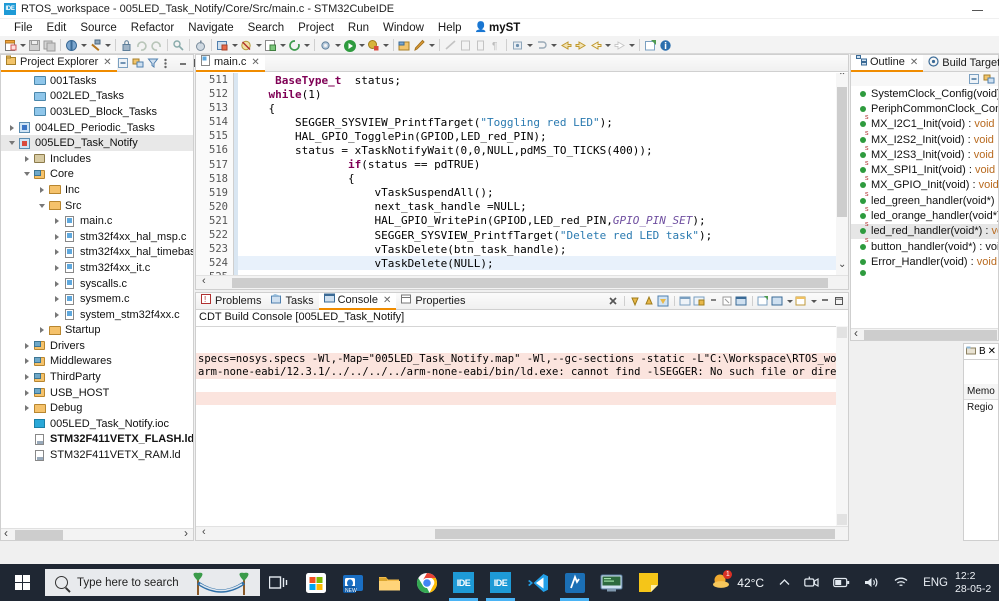  What do you see at coordinates (978, 10) in the screenshot?
I see `minimize-button` at bounding box center [978, 10].